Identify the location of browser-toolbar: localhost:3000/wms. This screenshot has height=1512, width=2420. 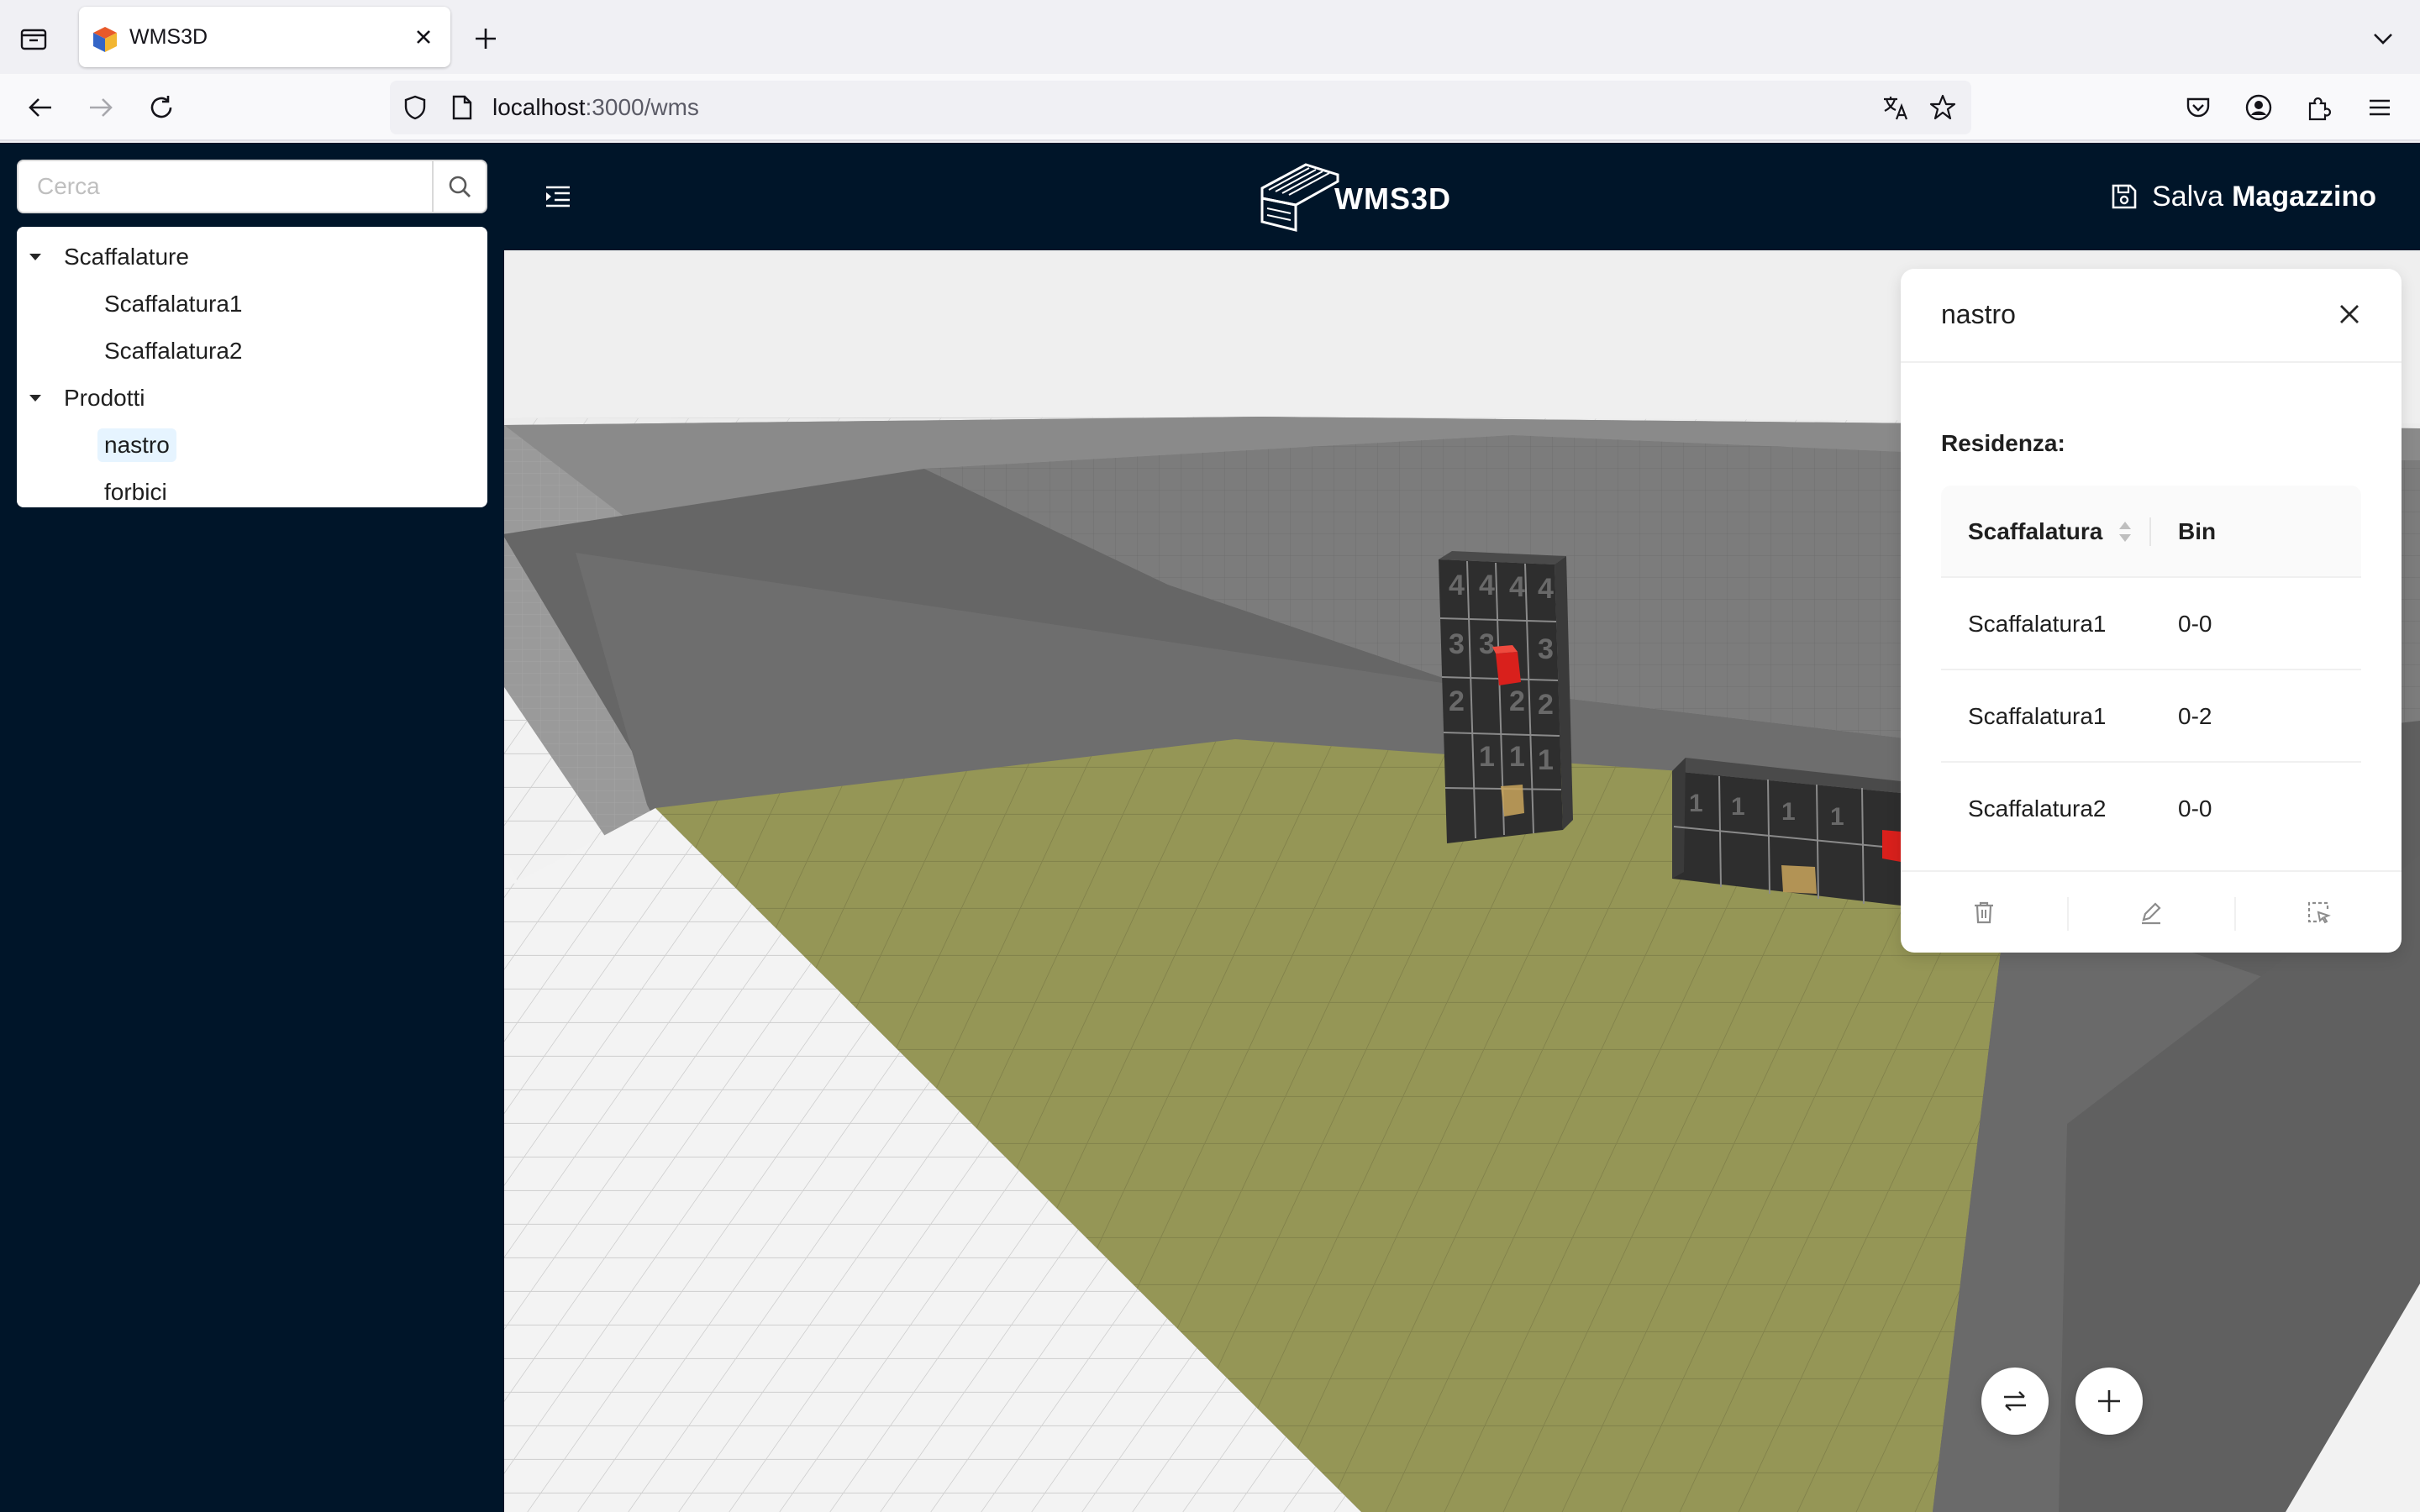
(1210, 107).